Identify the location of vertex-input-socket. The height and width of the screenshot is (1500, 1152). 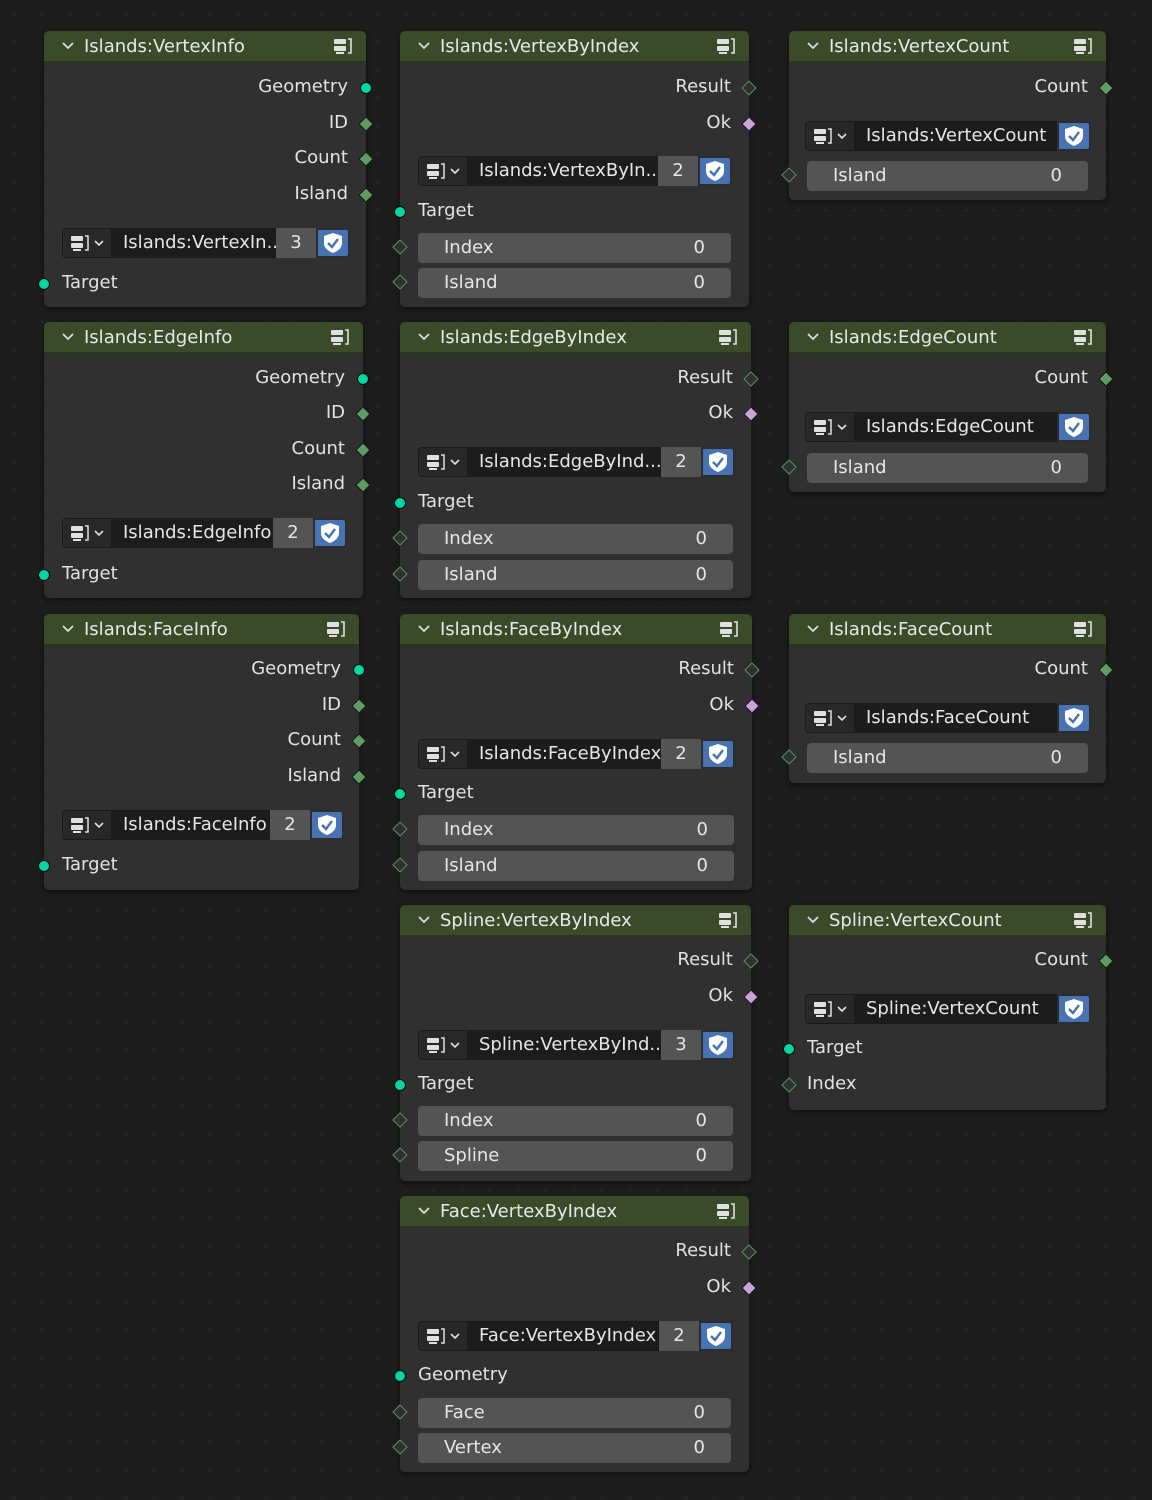
(400, 1447).